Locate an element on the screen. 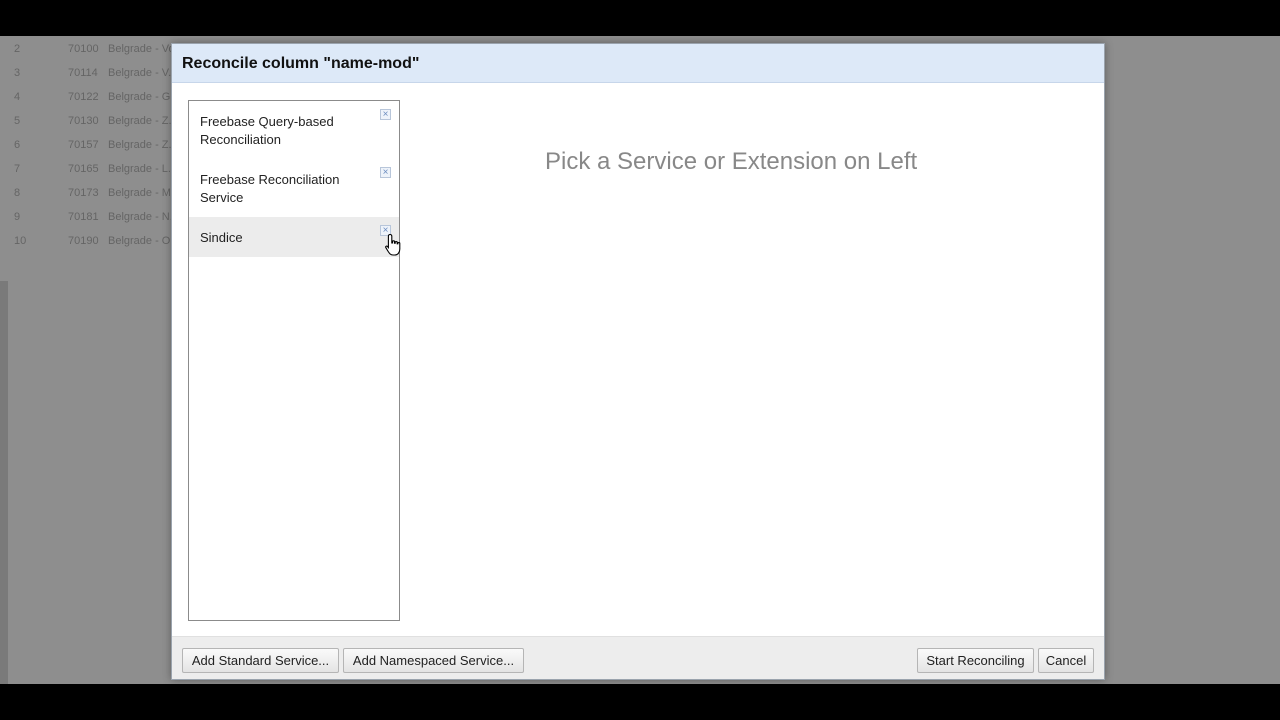 The width and height of the screenshot is (1280, 720). background-scrollbar is located at coordinates (4, 482).